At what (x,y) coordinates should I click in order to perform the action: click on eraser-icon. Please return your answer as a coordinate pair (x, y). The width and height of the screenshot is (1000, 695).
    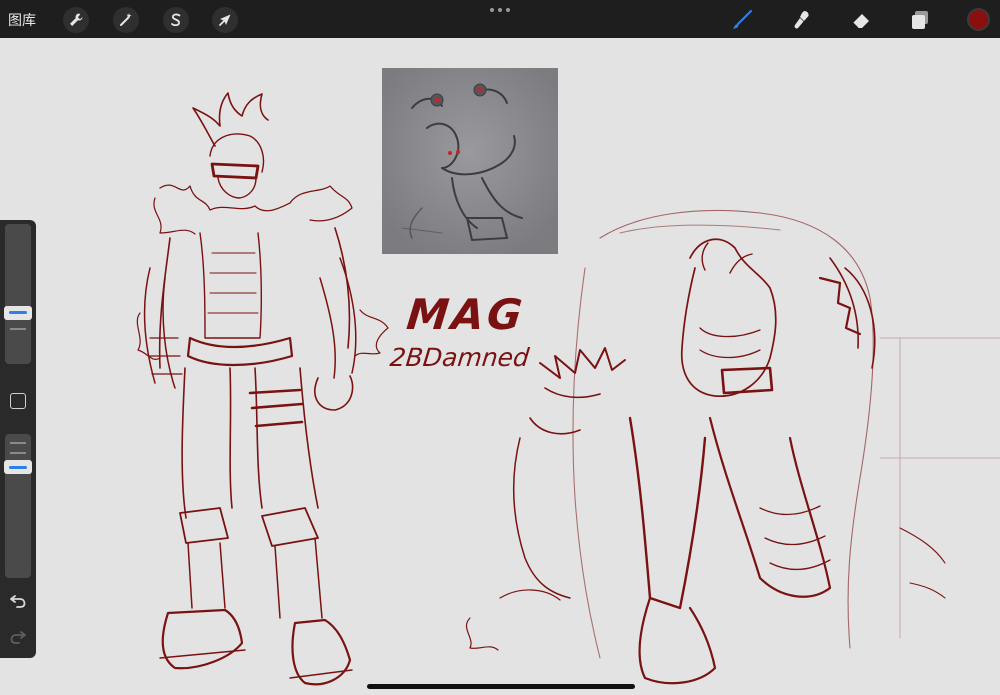
    Looking at the image, I should click on (860, 21).